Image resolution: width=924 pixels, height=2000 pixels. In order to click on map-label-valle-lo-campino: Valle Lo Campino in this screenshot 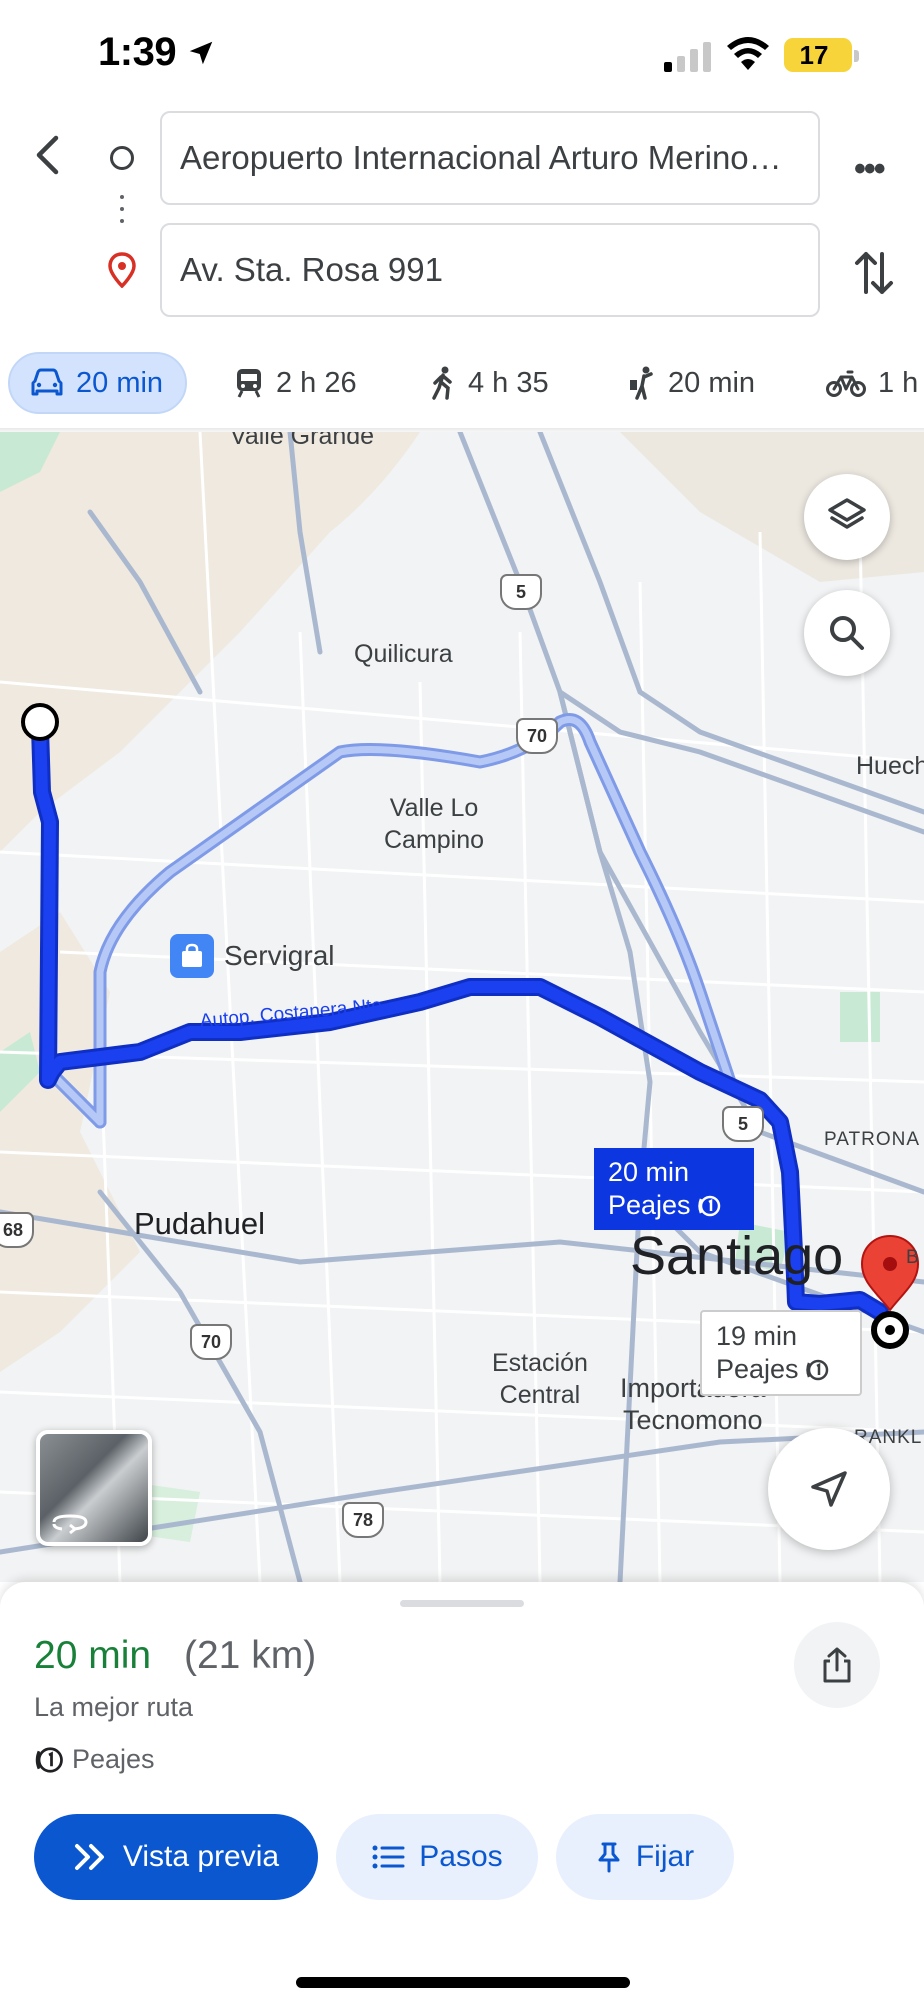, I will do `click(434, 824)`.